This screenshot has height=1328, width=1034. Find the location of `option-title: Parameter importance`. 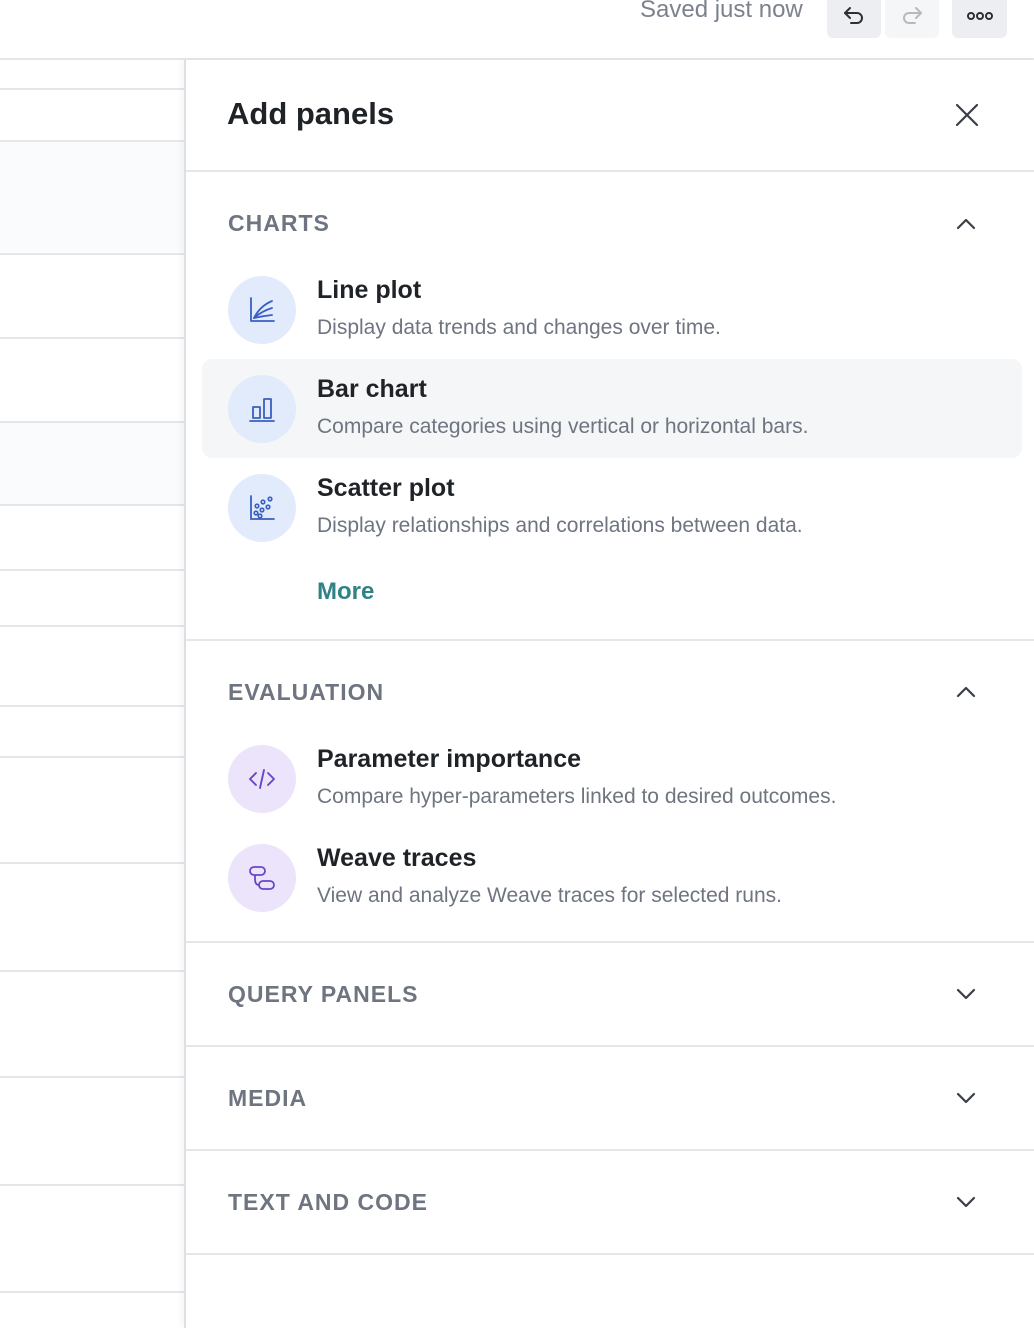

option-title: Parameter importance is located at coordinates (449, 759).